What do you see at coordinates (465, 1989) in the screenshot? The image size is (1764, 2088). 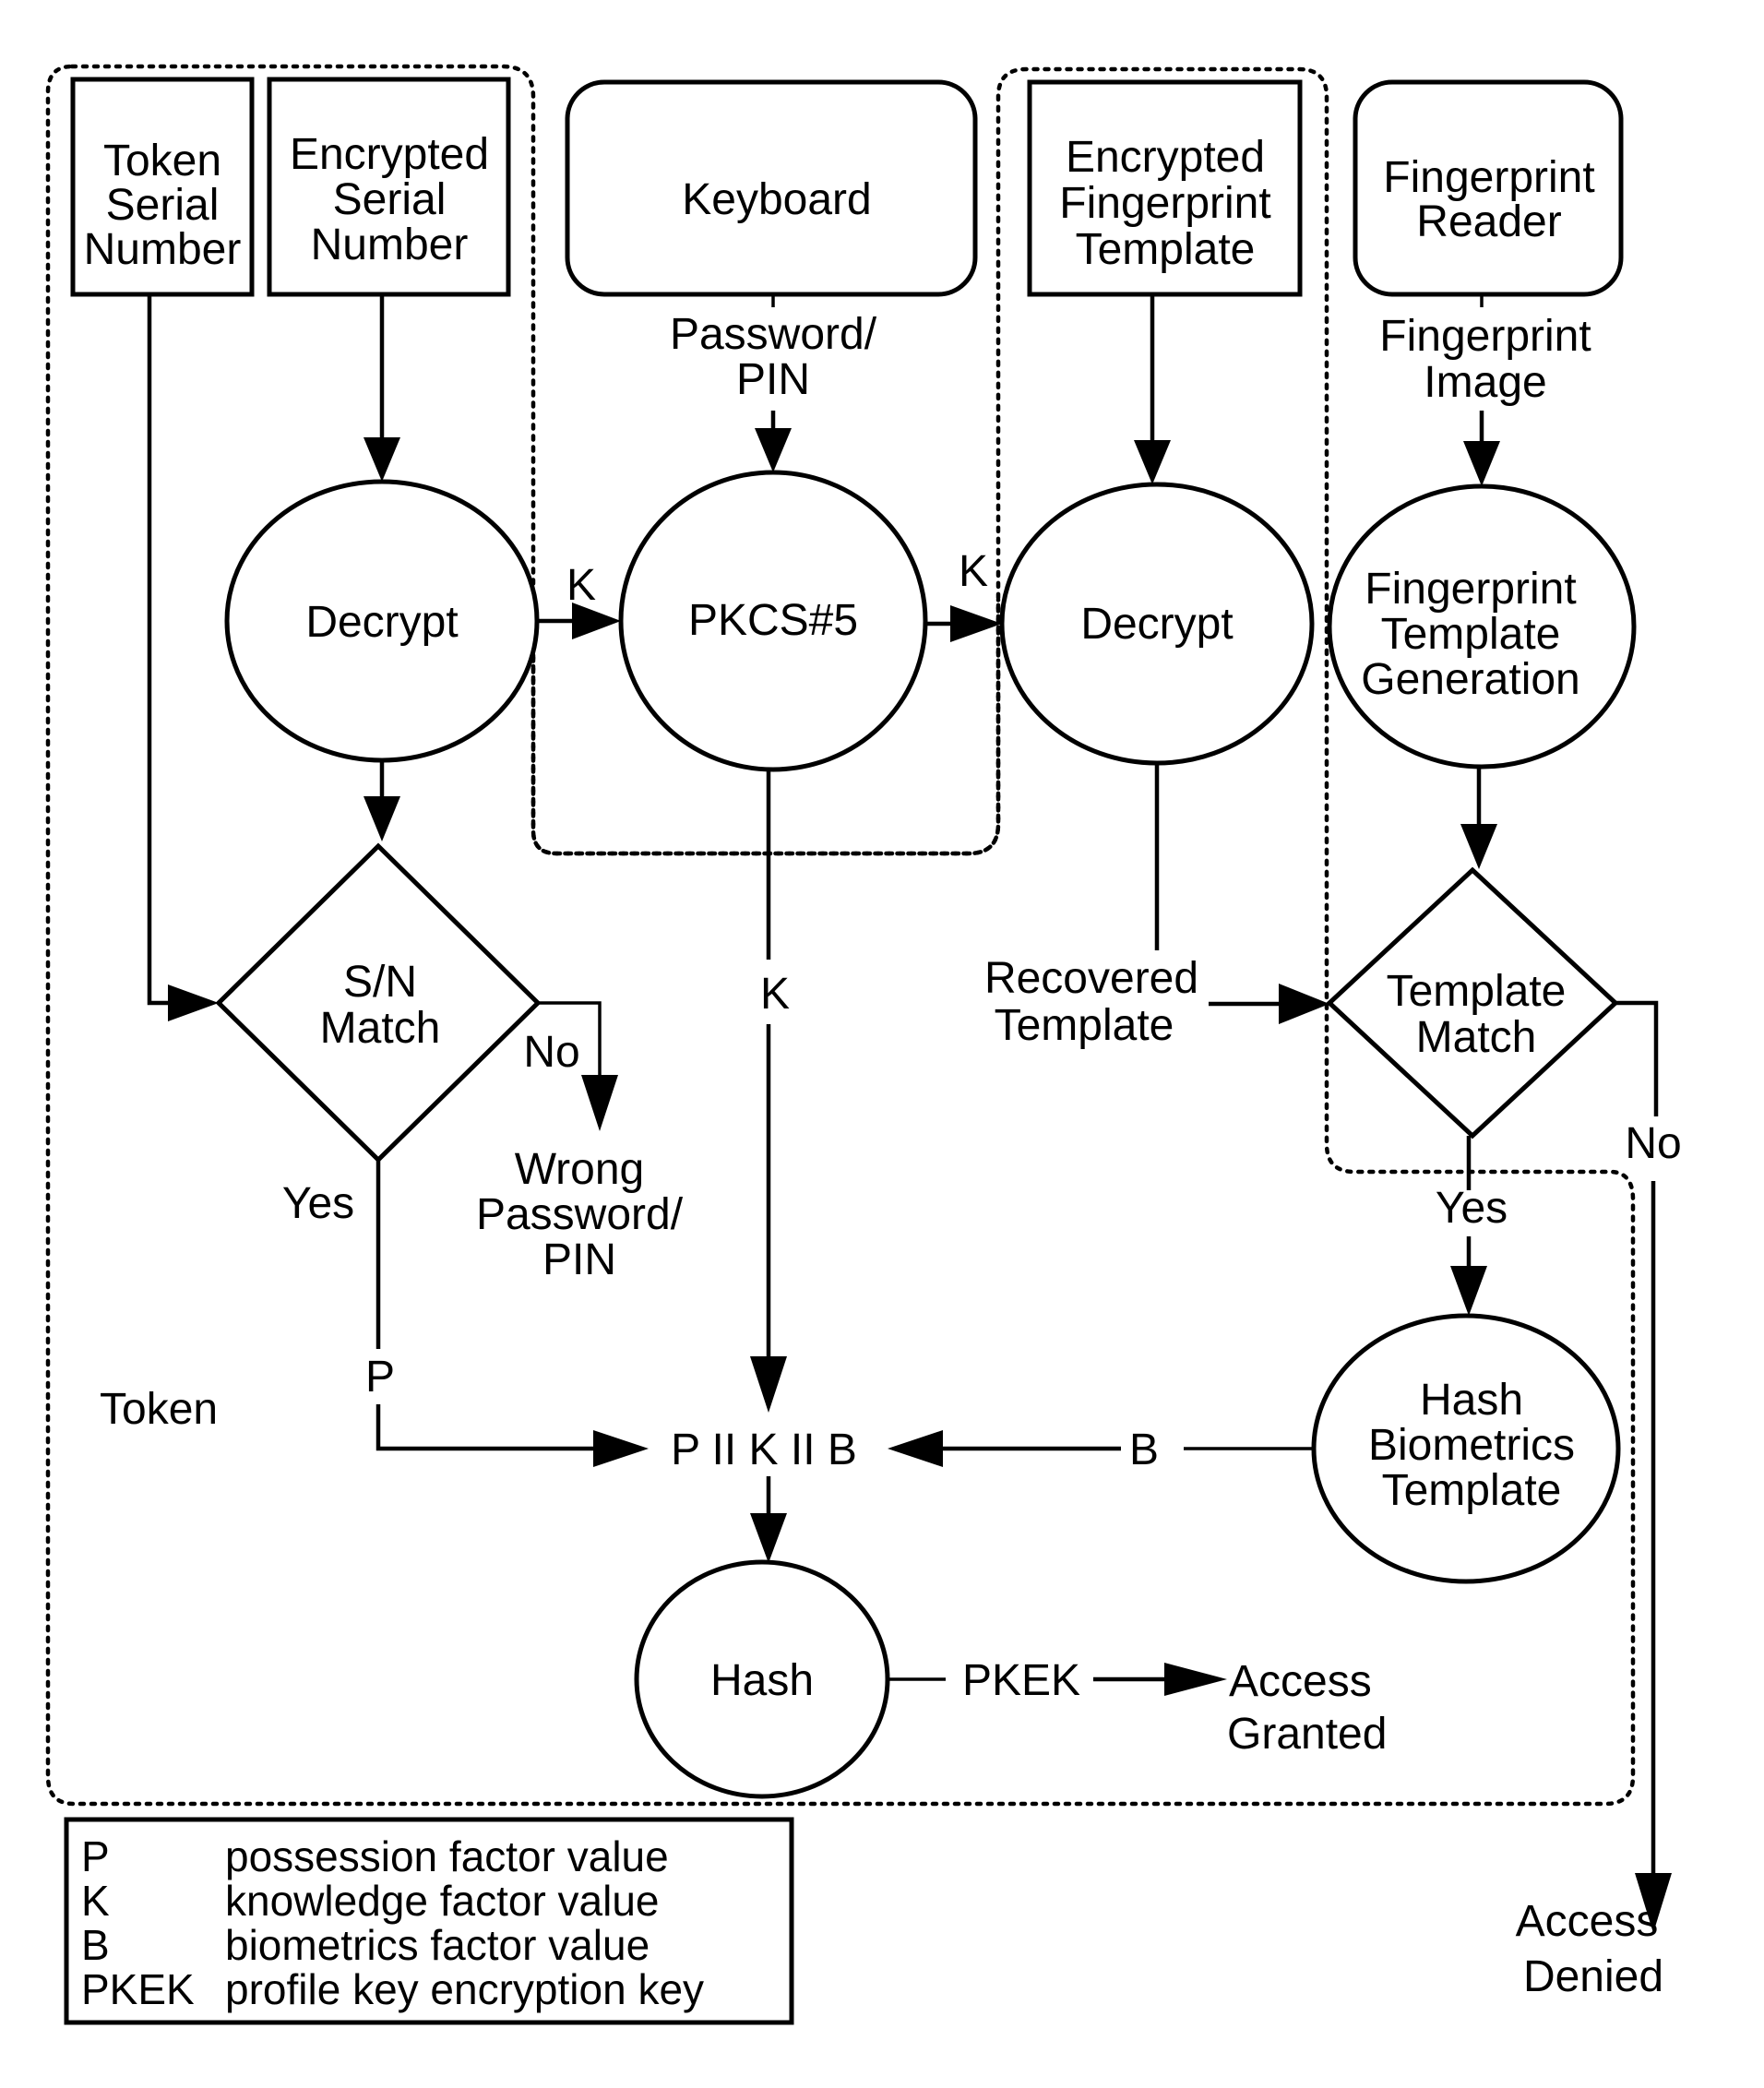 I see `legend-desc: profile key encryption key` at bounding box center [465, 1989].